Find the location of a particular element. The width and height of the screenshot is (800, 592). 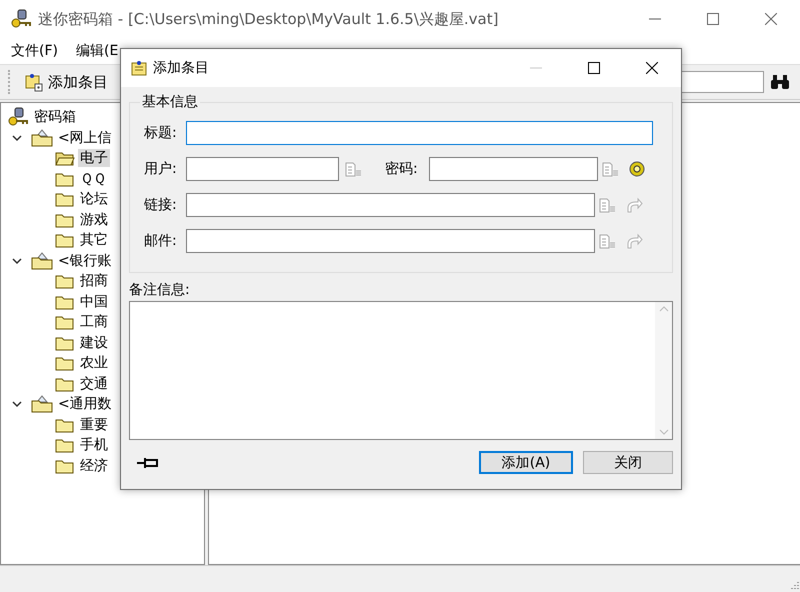

field-label: 标题: is located at coordinates (161, 133).